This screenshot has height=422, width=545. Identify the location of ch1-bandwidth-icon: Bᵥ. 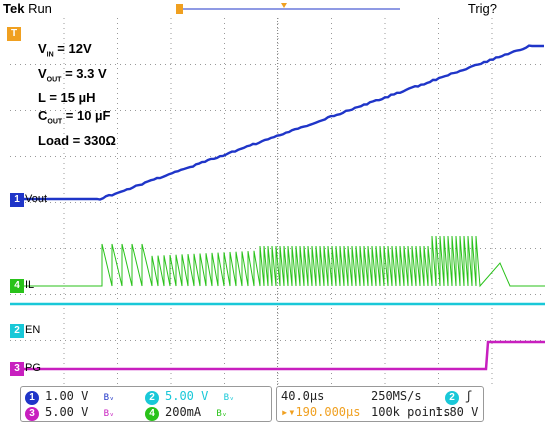
(109, 398).